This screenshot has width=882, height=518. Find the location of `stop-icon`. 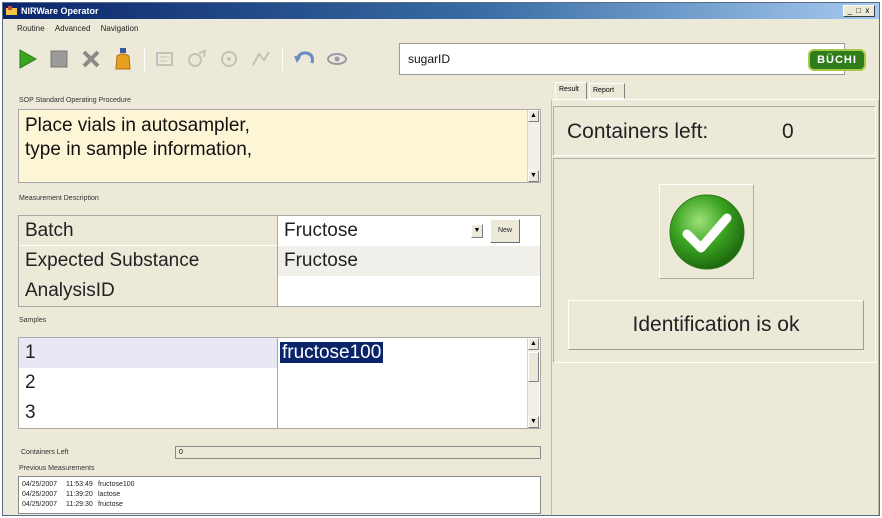

stop-icon is located at coordinates (59, 59).